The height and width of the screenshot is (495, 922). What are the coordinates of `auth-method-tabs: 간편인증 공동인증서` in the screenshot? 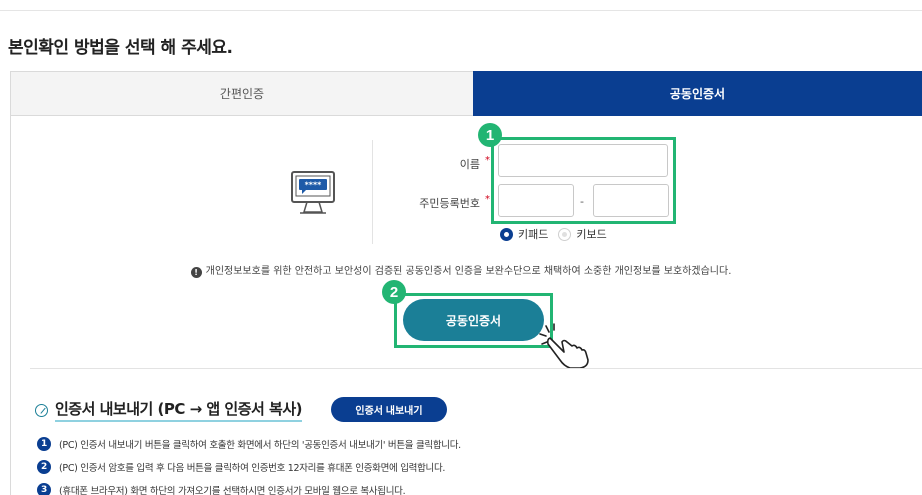 It's located at (466, 93).